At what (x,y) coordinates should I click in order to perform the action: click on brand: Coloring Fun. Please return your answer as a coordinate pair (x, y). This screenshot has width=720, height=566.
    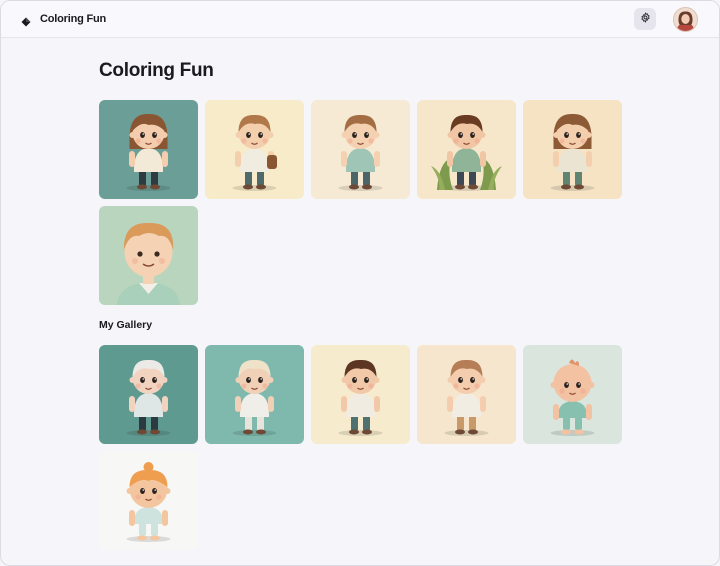
    Looking at the image, I should click on (64, 20).